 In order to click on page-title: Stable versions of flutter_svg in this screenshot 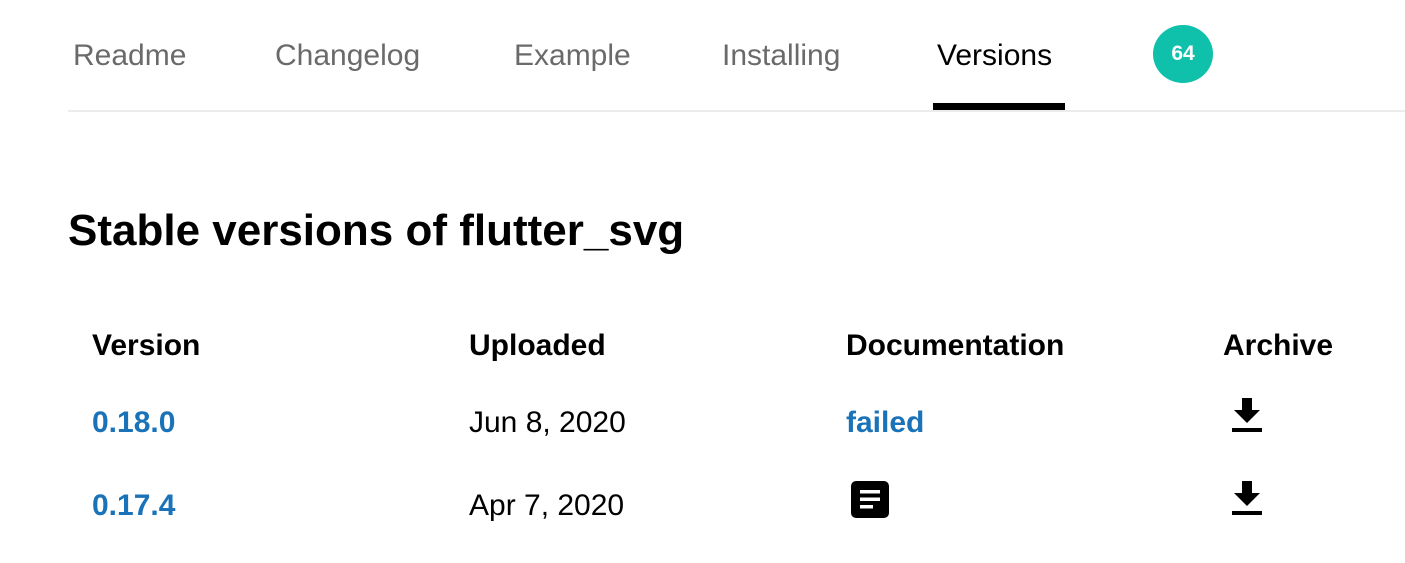, I will do `click(376, 230)`.